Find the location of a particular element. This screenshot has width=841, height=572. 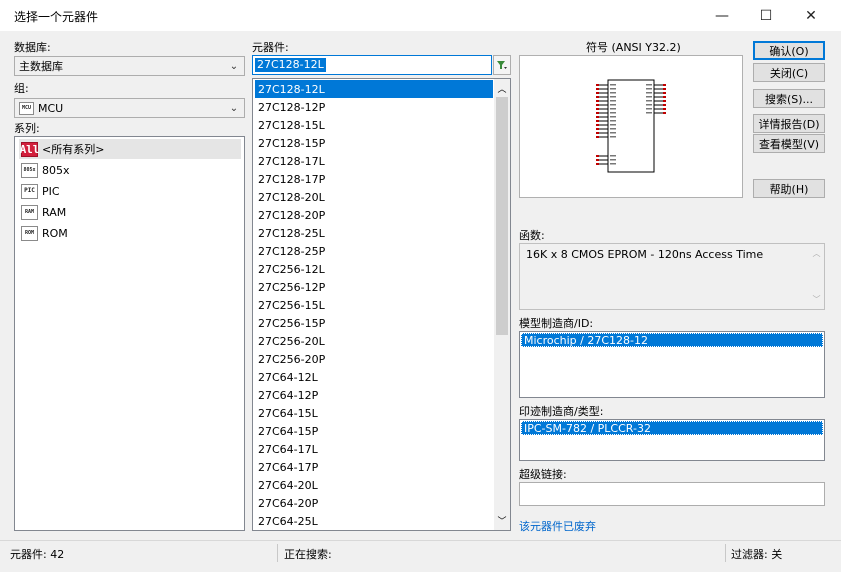

hyperlink-label: 超级链接: is located at coordinates (543, 474).